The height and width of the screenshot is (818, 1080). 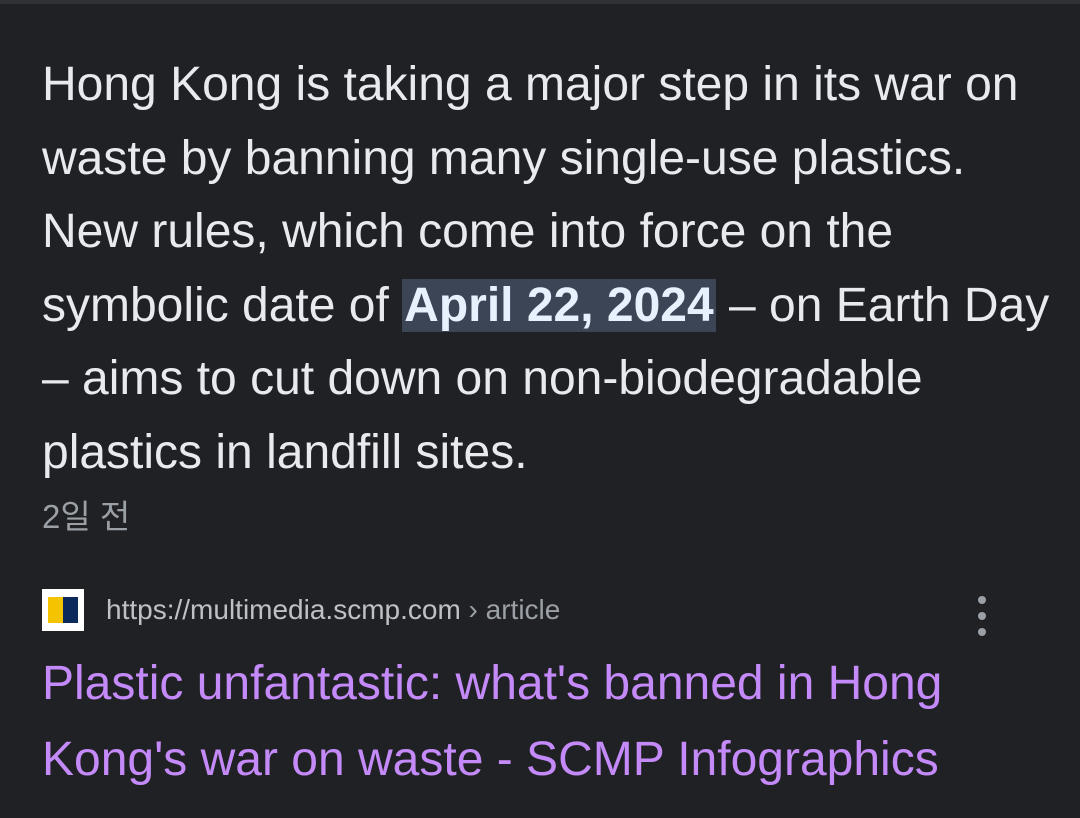 What do you see at coordinates (540, 2) in the screenshot?
I see `top-divider` at bounding box center [540, 2].